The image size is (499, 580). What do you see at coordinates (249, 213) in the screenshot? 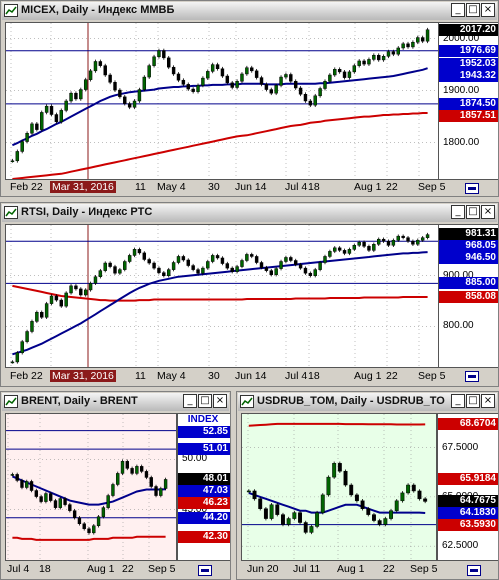
I see `window-titlebar: RTSI, Daily - Индекс РТС _ □ ×` at bounding box center [249, 213].